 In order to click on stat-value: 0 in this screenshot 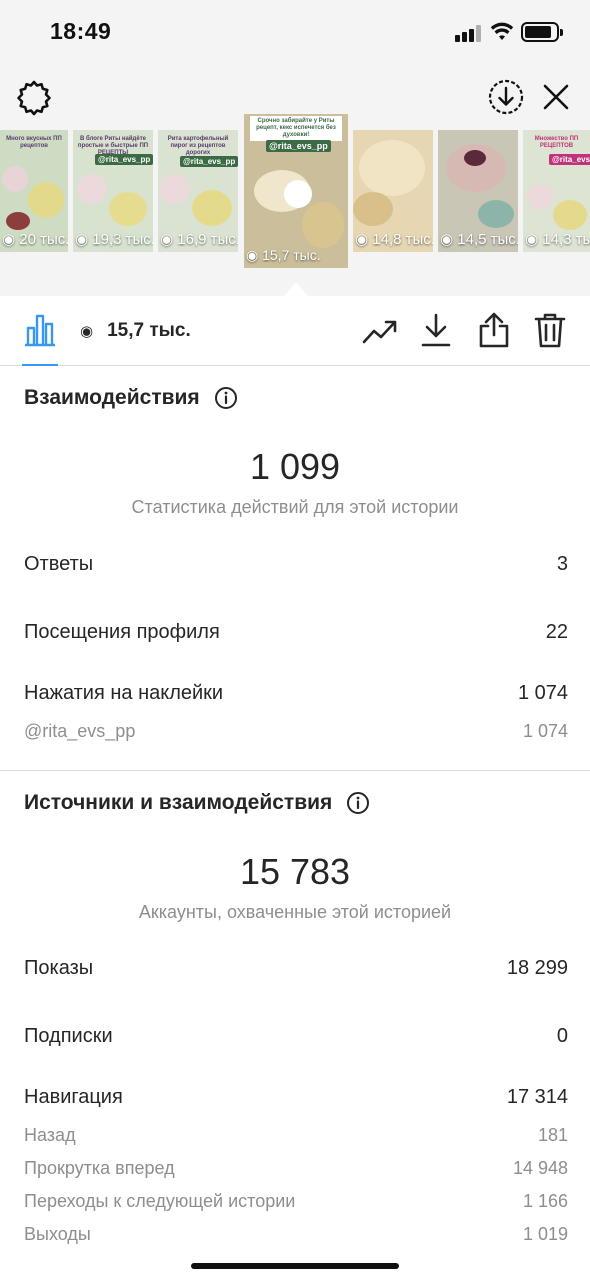, I will do `click(562, 1036)`.